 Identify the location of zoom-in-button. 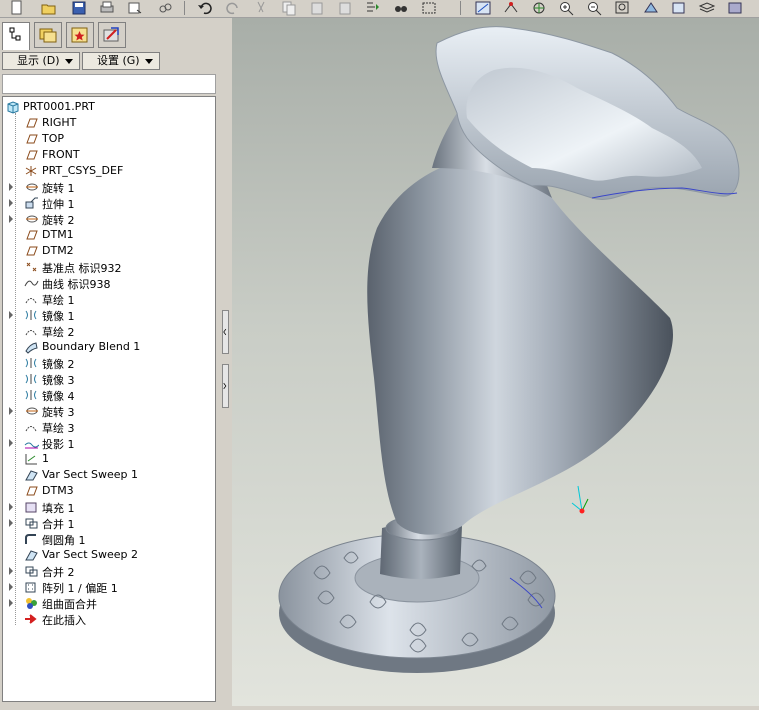
(567, 8).